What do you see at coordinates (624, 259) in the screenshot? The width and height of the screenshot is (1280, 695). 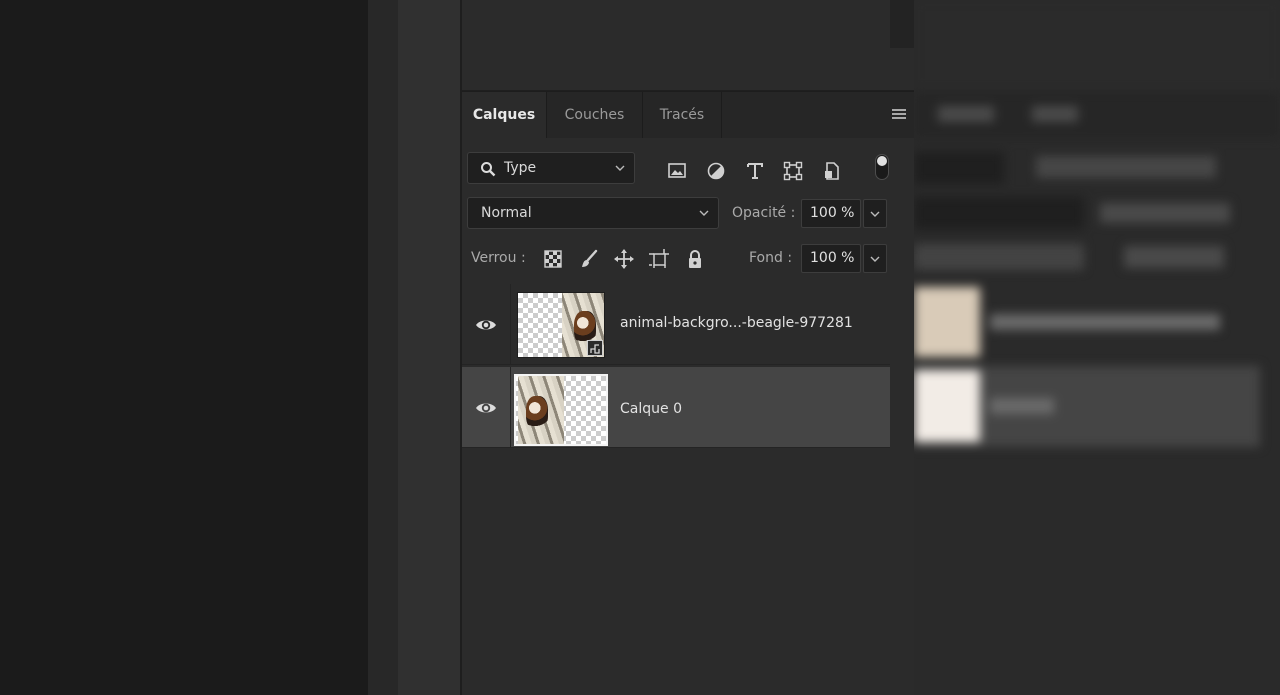 I see `lock-position-icon` at bounding box center [624, 259].